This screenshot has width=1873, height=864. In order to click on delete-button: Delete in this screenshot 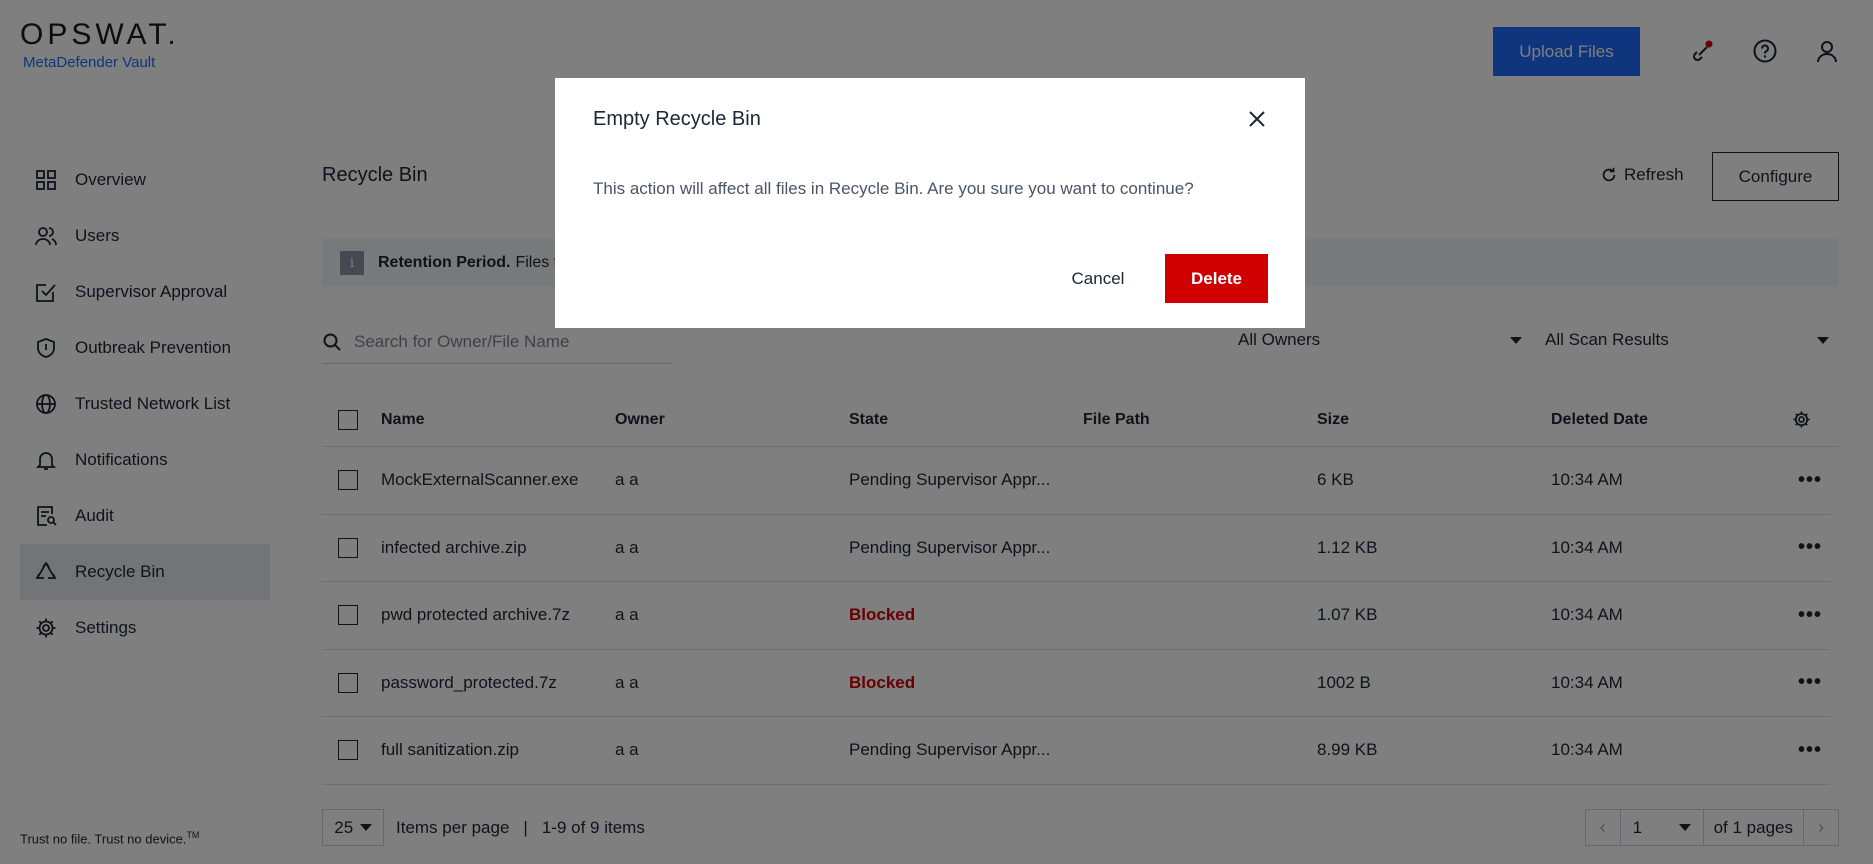, I will do `click(1216, 278)`.